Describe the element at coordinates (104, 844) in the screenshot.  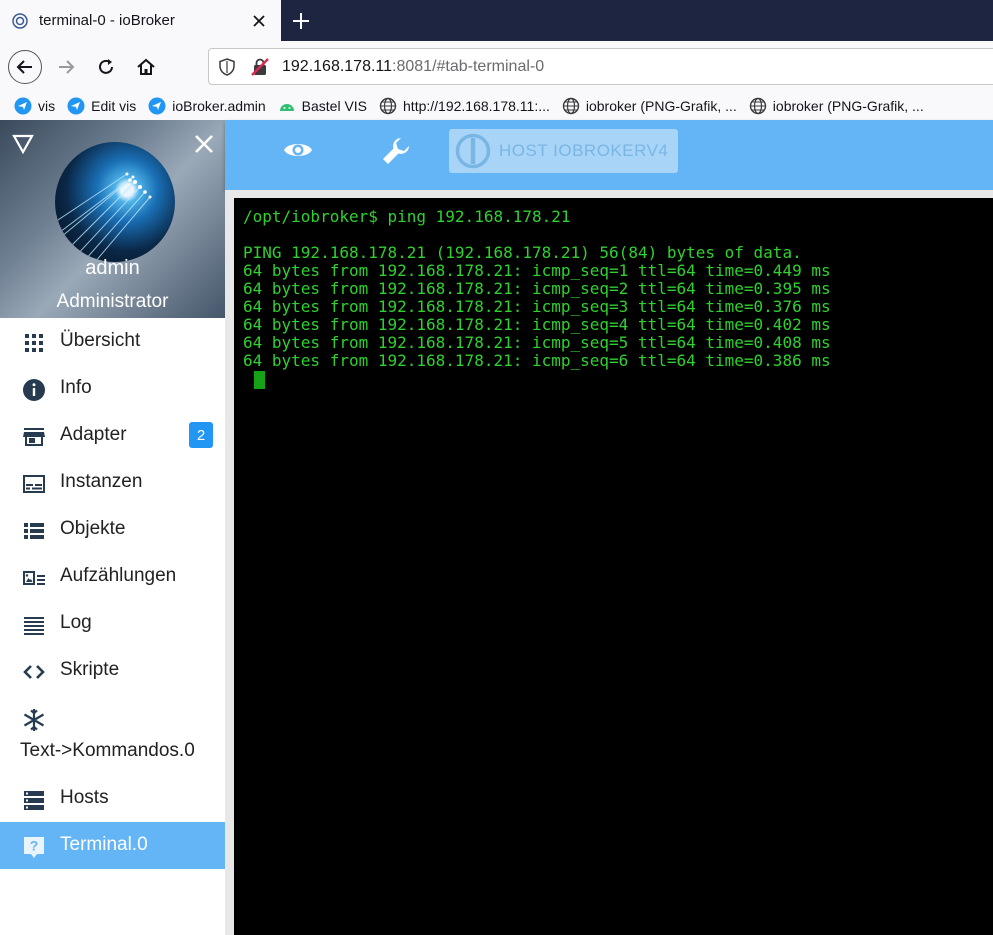
I see `sidebar-item-label: Terminal.0` at that location.